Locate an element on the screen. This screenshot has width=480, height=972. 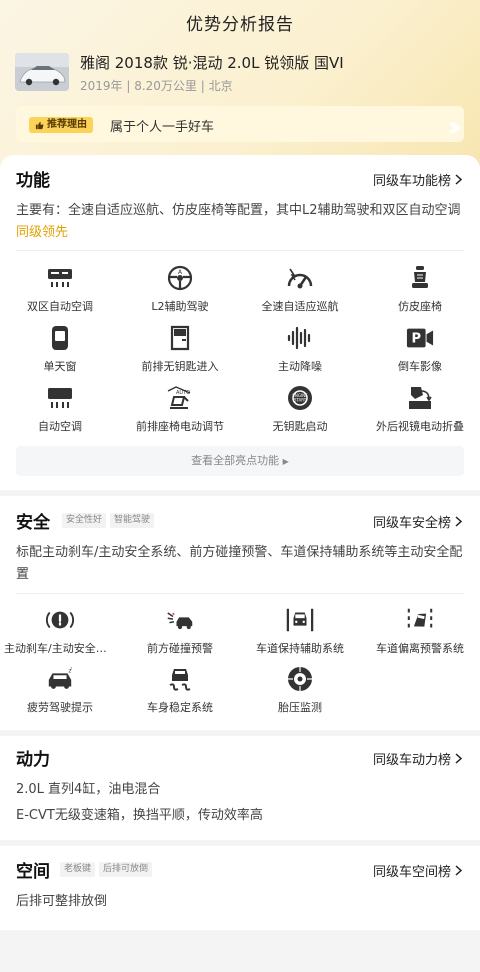
lane-keep-icon is located at coordinates (300, 620).